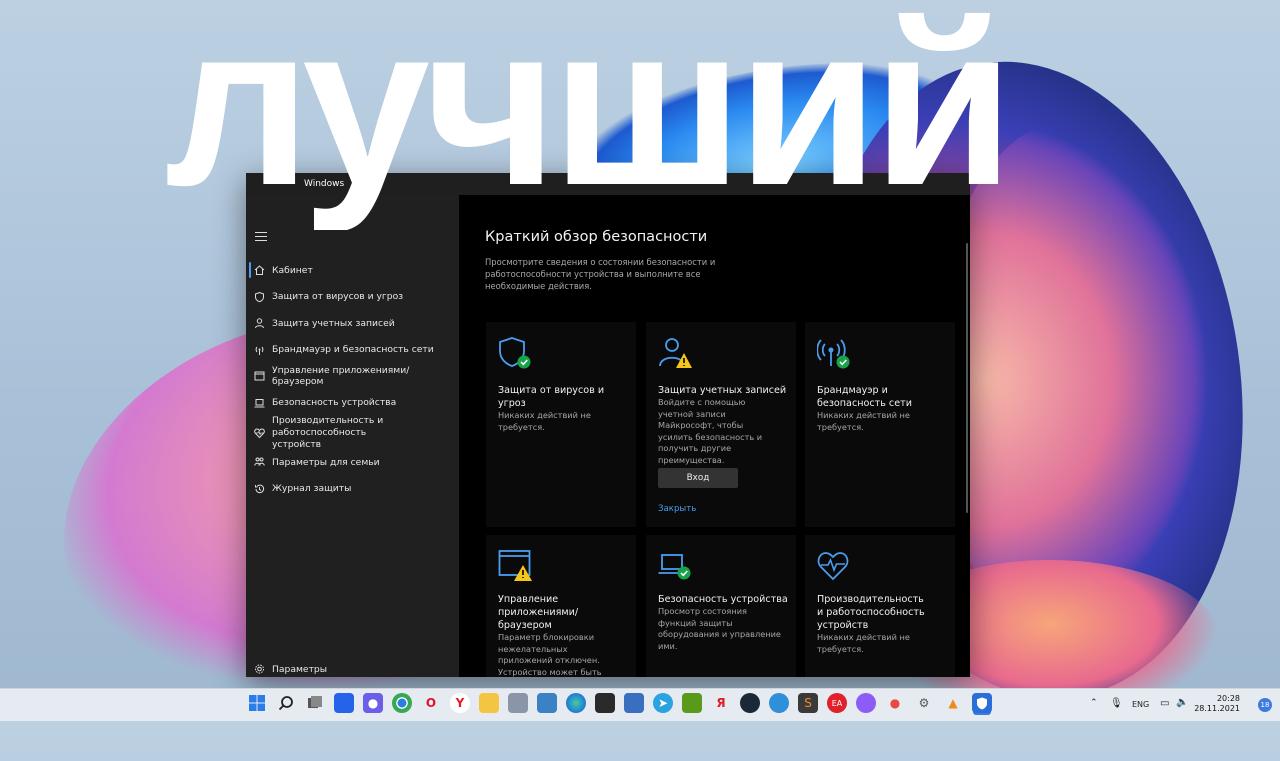 This screenshot has height=761, width=1280. Describe the element at coordinates (1217, 708) in the screenshot. I see `clock-date: 28.11.2021` at that location.